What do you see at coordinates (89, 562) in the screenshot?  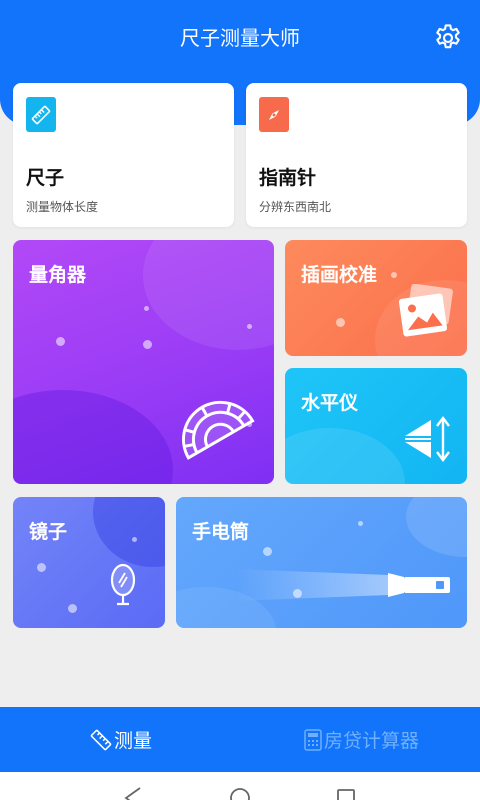 I see `mirror-card: 镜子` at bounding box center [89, 562].